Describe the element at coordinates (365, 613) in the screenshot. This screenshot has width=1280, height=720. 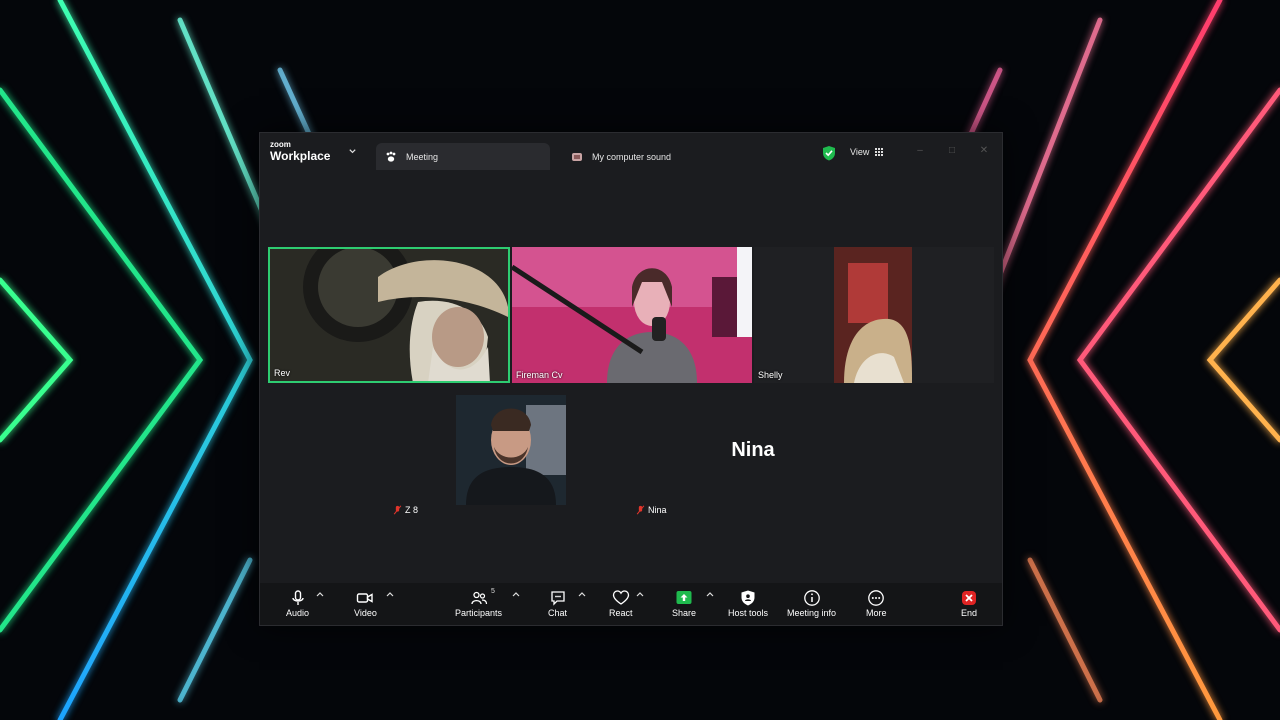
I see `video-label: Video` at that location.